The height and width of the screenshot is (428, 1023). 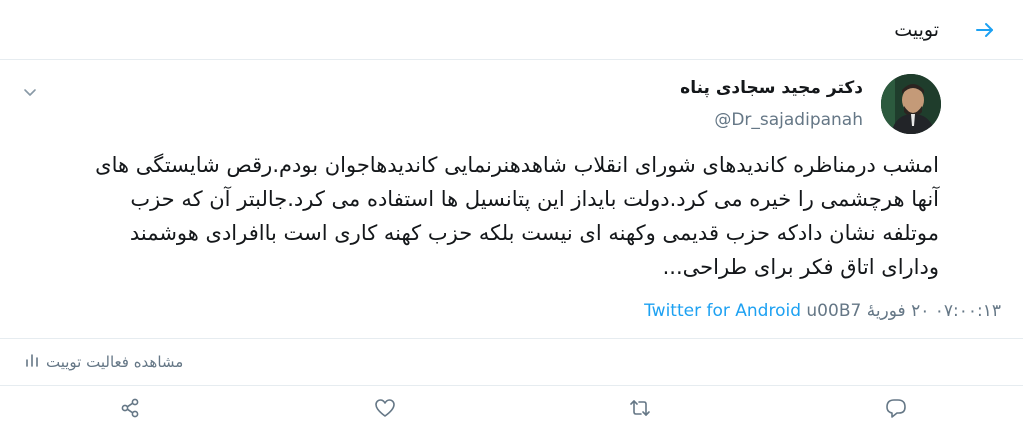 What do you see at coordinates (788, 120) in the screenshot?
I see `author-handle: @Dr_sajadipanah` at bounding box center [788, 120].